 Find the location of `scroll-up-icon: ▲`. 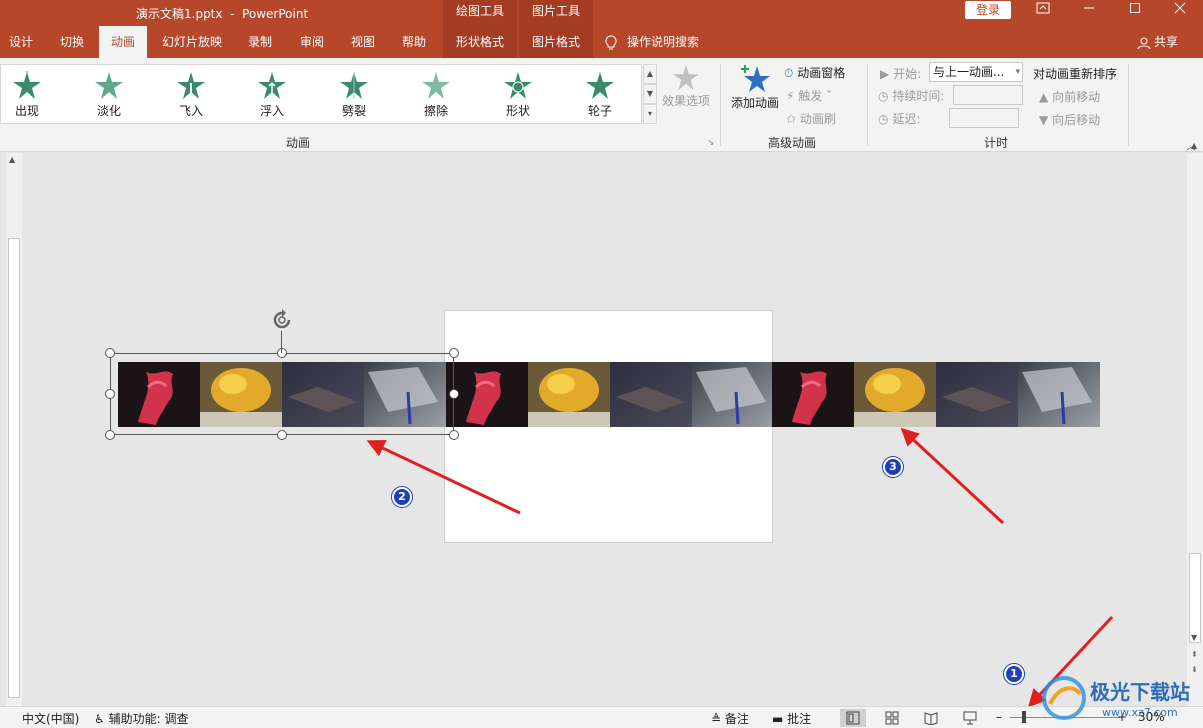

scroll-up-icon: ▲ is located at coordinates (1194, 145).